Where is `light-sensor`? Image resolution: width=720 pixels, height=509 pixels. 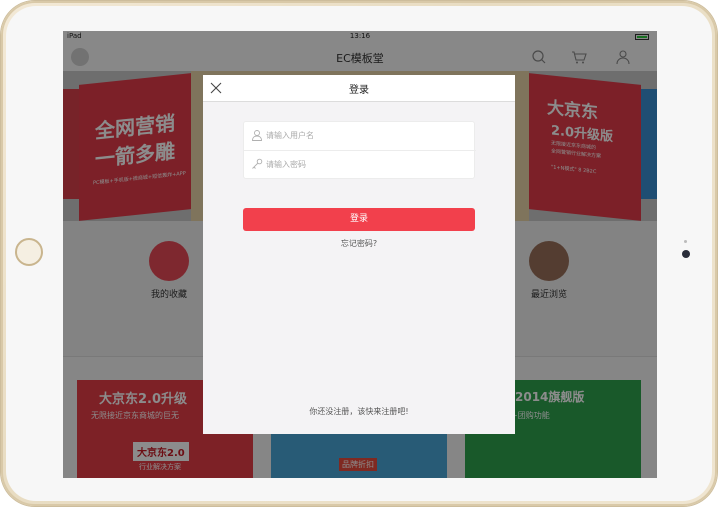 light-sensor is located at coordinates (685, 241).